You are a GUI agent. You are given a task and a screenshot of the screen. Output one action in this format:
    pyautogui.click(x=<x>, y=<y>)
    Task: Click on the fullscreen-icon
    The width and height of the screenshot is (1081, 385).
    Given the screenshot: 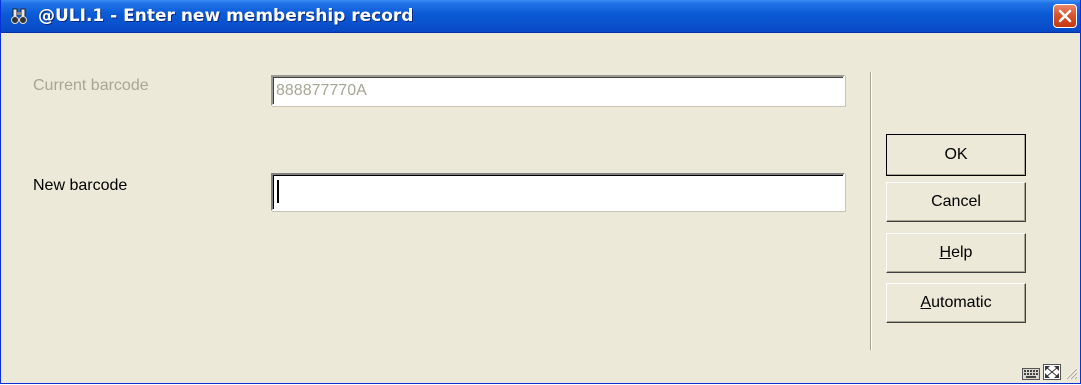 What is the action you would take?
    pyautogui.click(x=1052, y=374)
    